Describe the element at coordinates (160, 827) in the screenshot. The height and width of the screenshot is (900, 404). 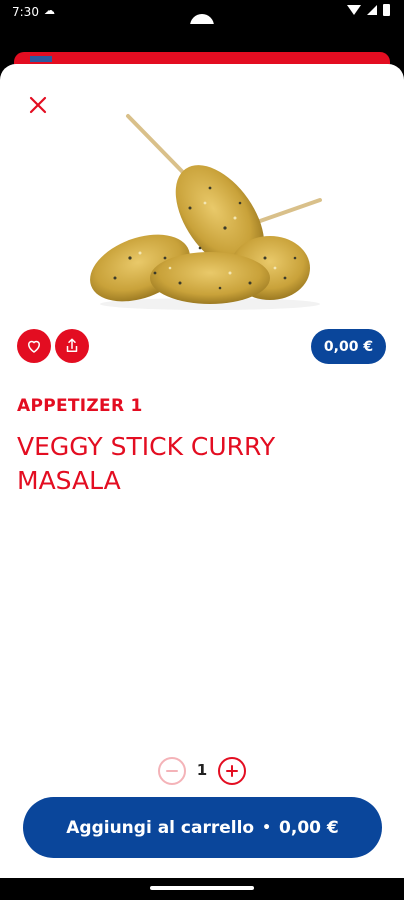
I see `add-to-cart-label: Aggiungi al carrello` at that location.